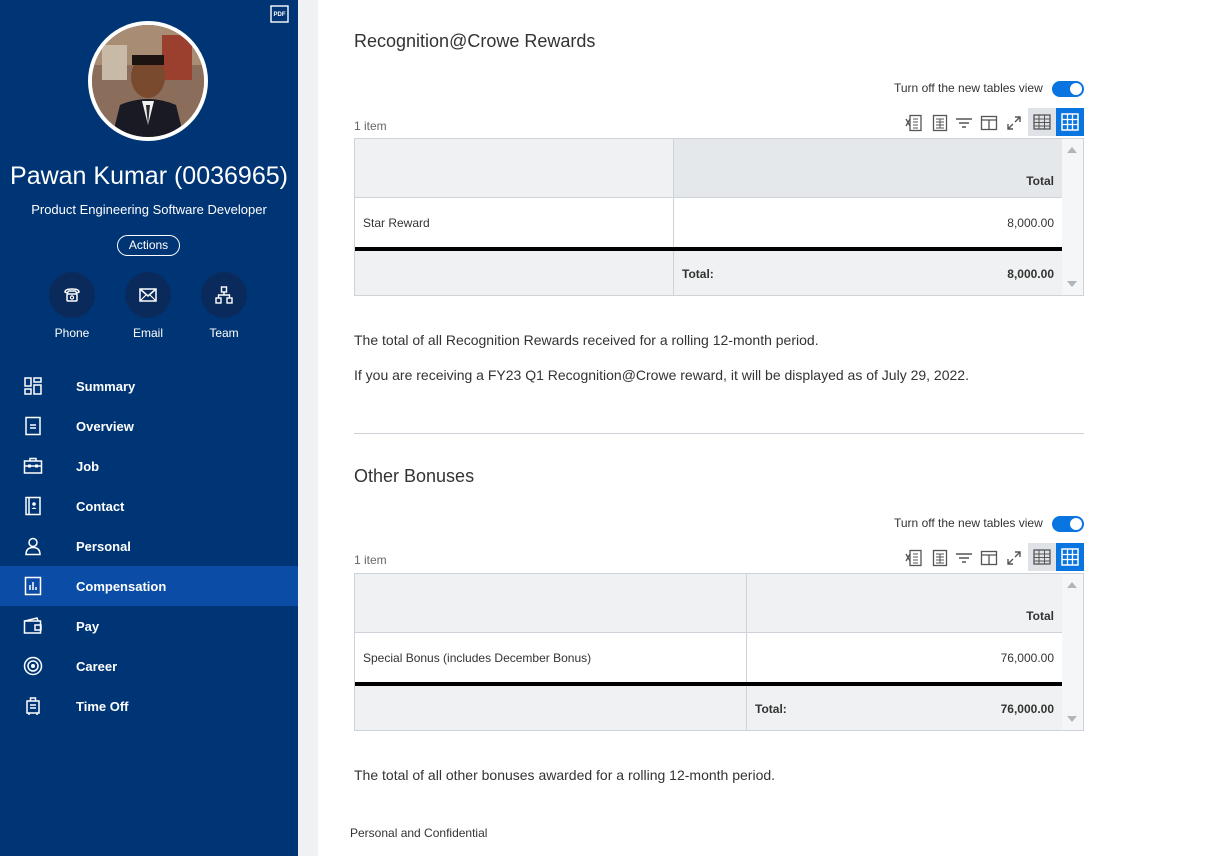  Describe the element at coordinates (33, 465) in the screenshot. I see `job-icon` at that location.